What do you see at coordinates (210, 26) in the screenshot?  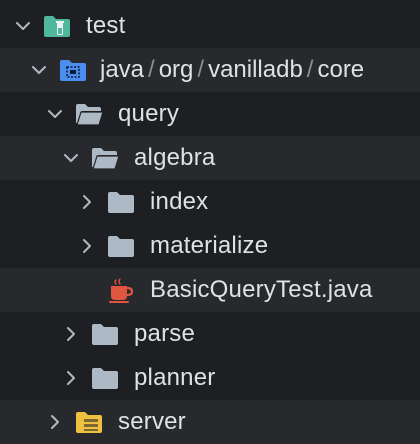 I see `tree-row-test: test` at bounding box center [210, 26].